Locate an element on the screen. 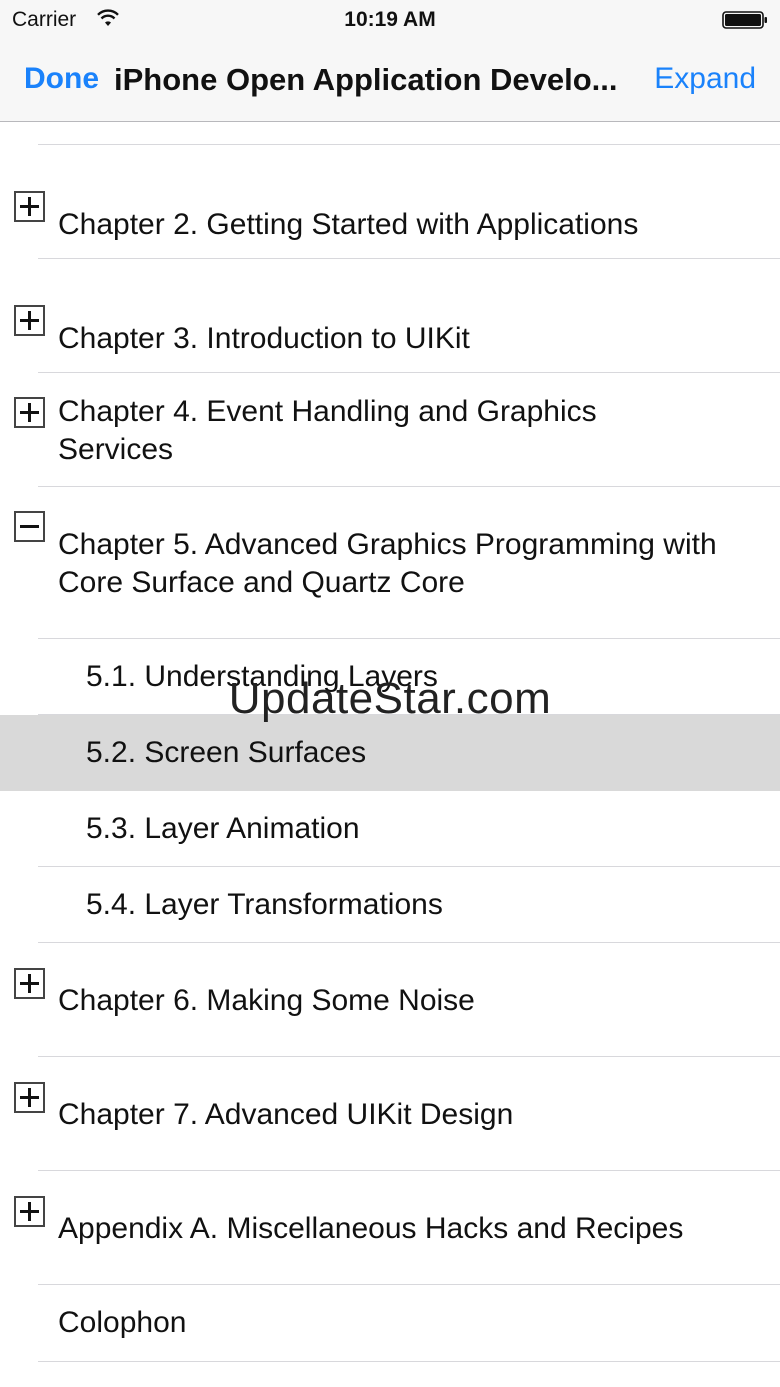 This screenshot has width=780, height=1387. toc-row-label: Colophon is located at coordinates (122, 1322).